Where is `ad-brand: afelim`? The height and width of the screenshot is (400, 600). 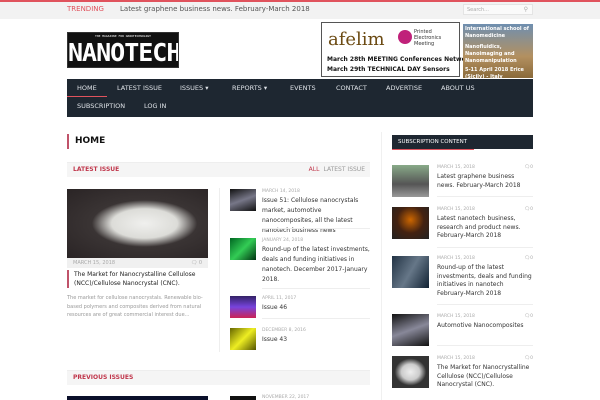 ad-brand: afelim is located at coordinates (356, 39).